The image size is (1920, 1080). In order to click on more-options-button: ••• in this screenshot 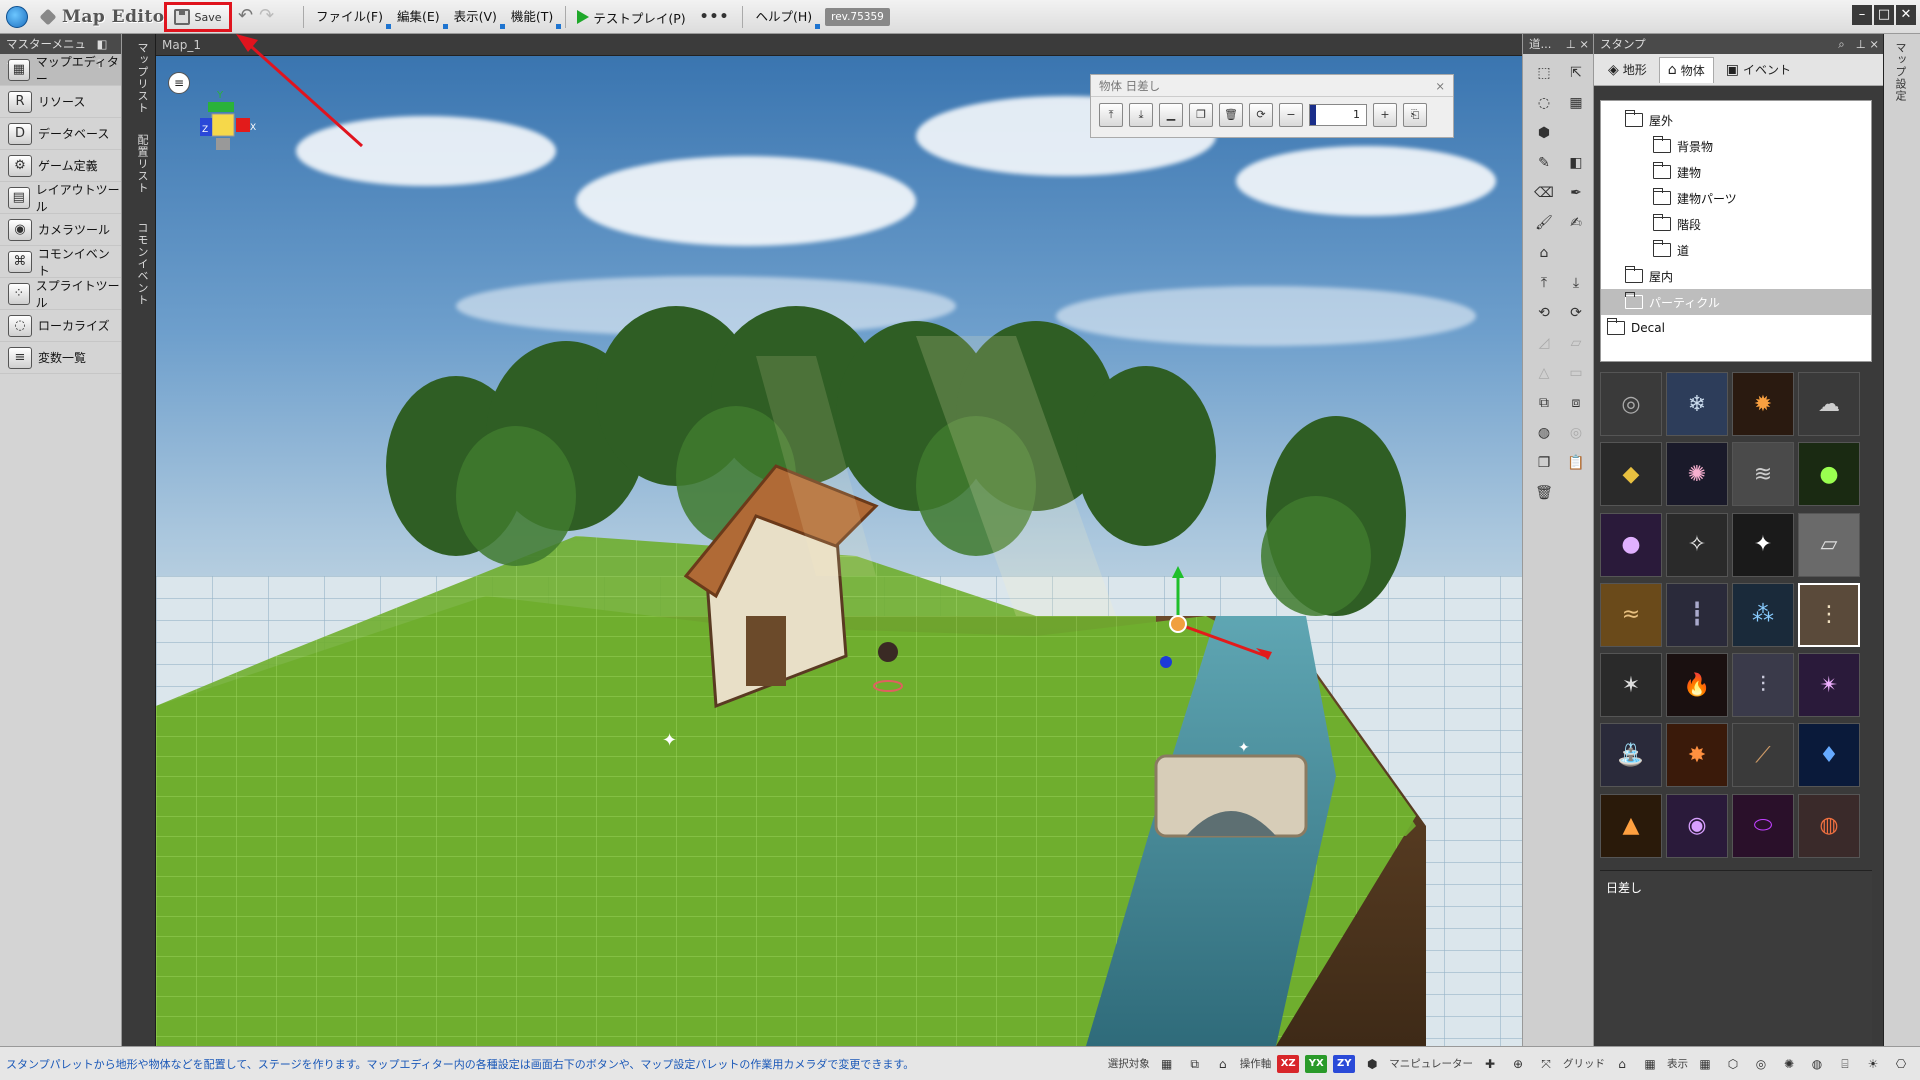, I will do `click(715, 17)`.